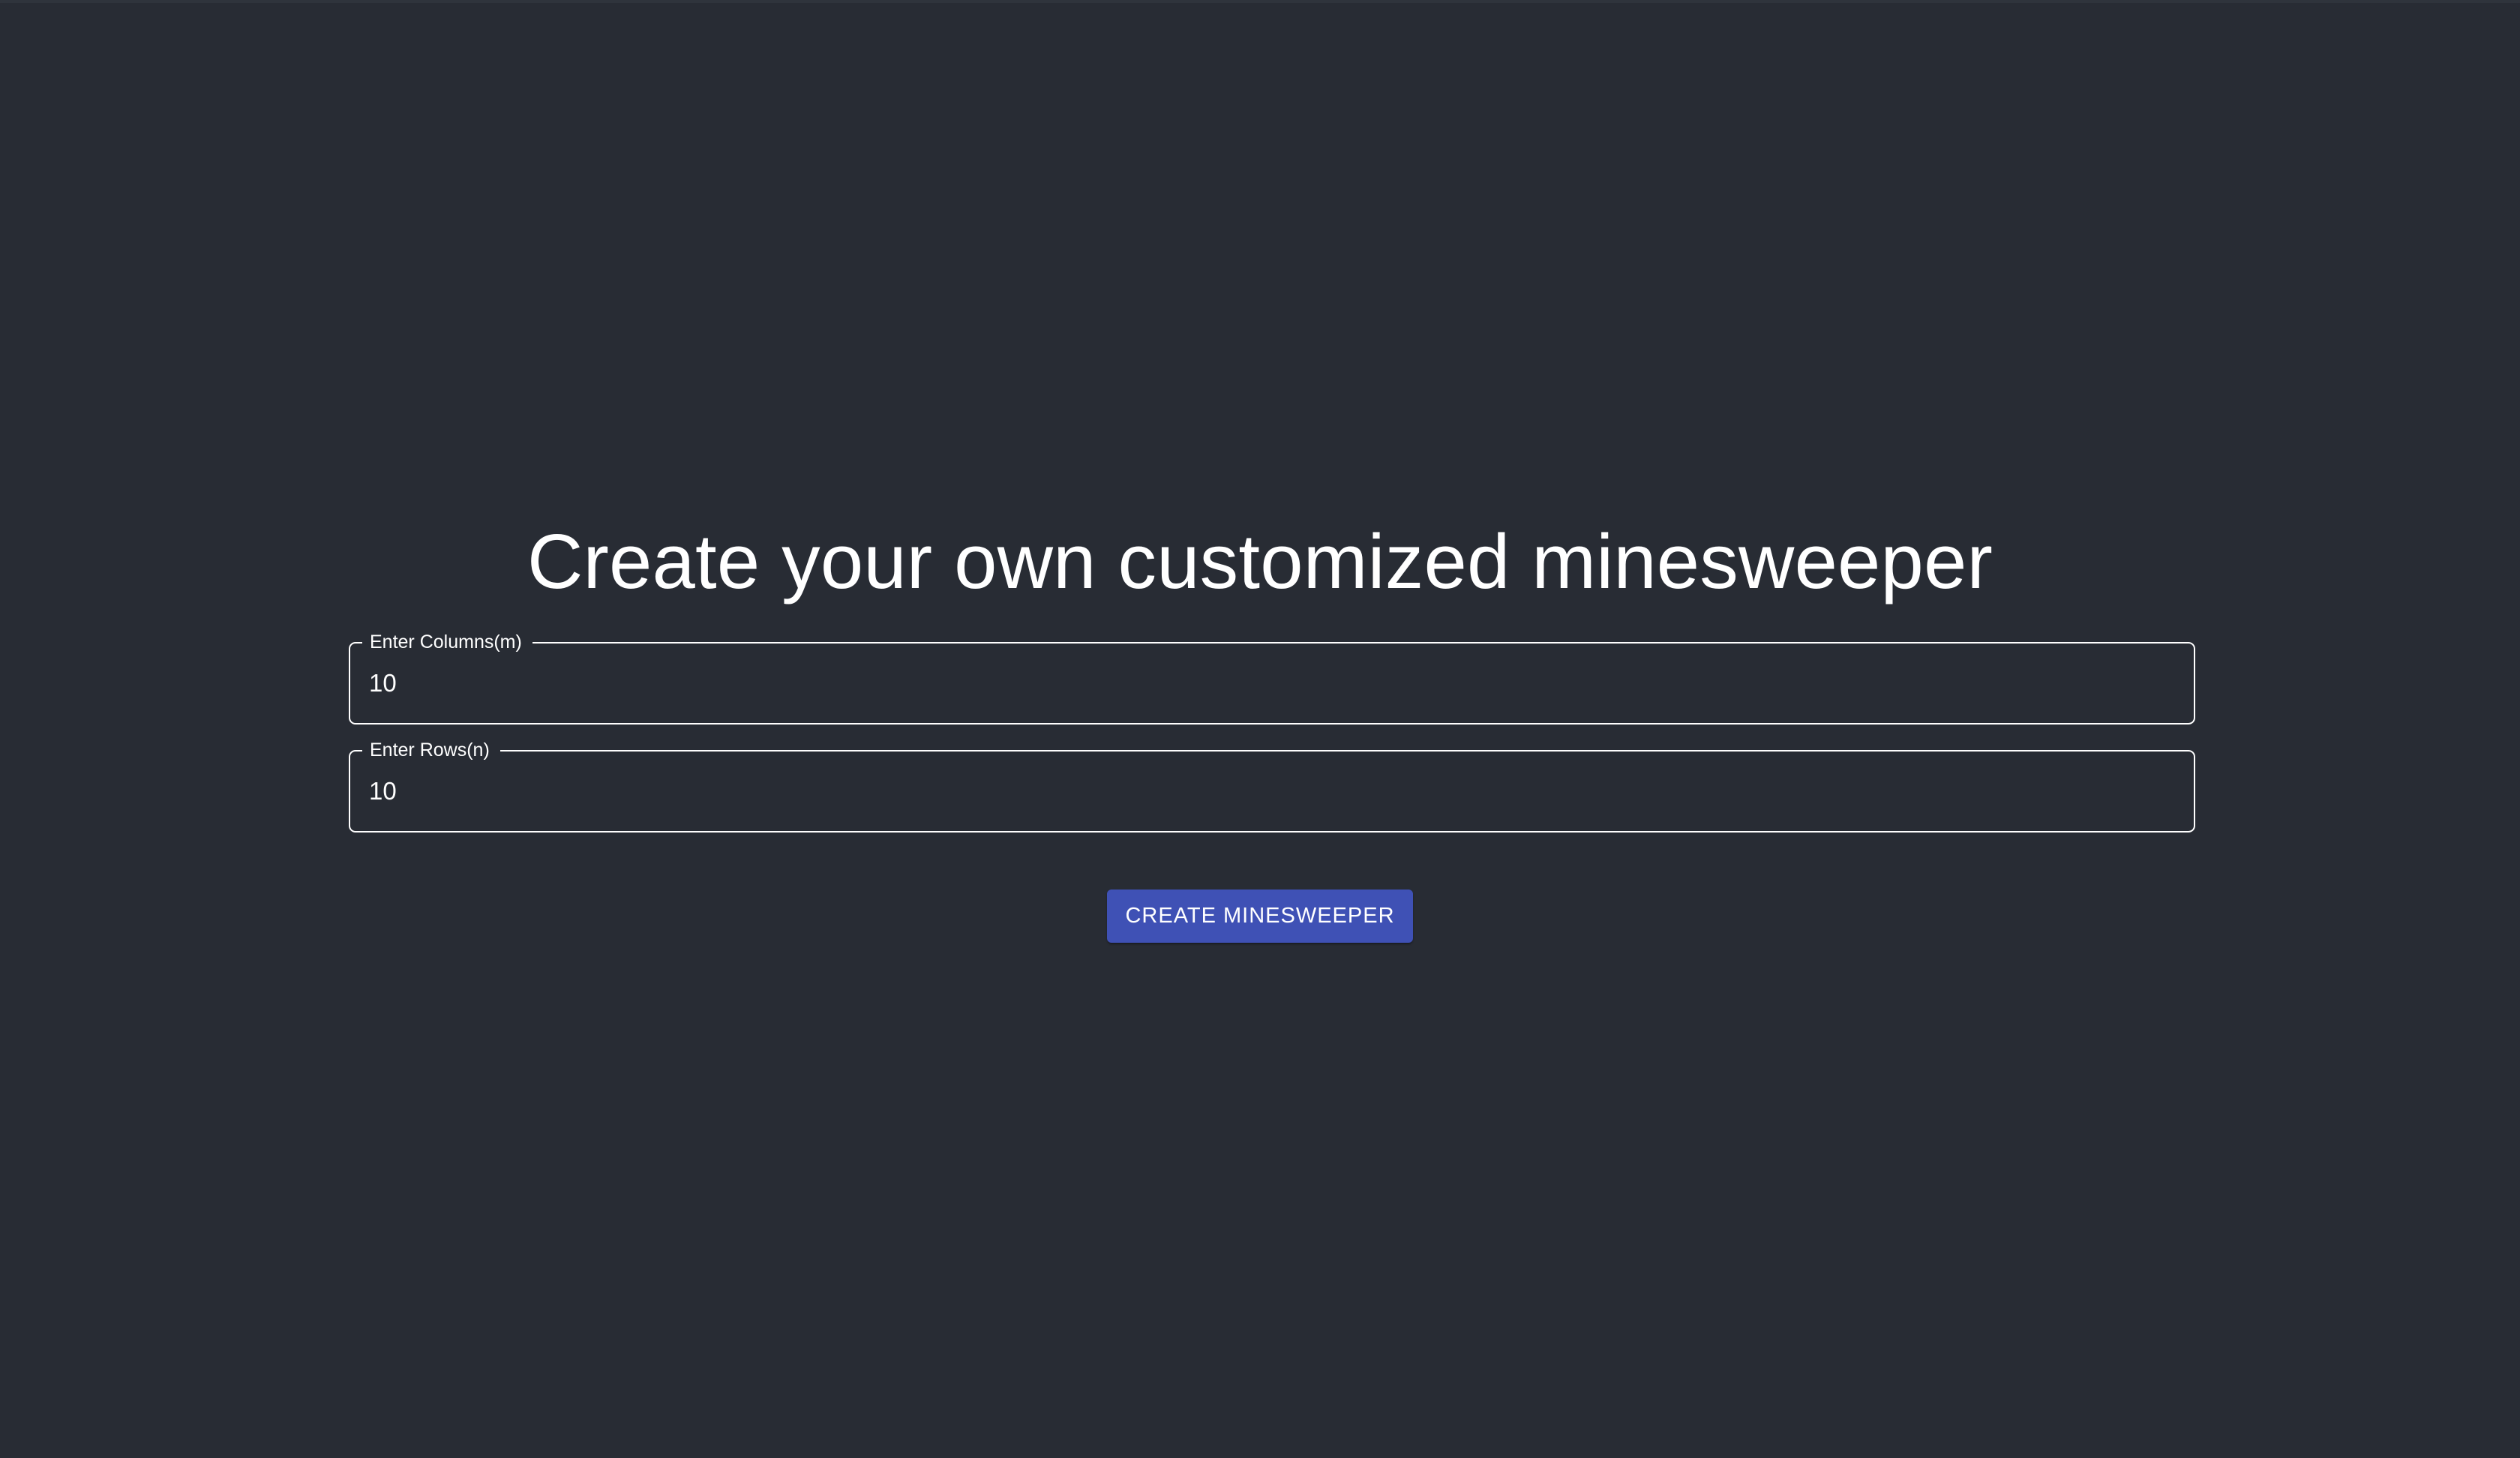 The height and width of the screenshot is (1458, 2520). I want to click on page-title: Create your own customized minesweeper, so click(1260, 561).